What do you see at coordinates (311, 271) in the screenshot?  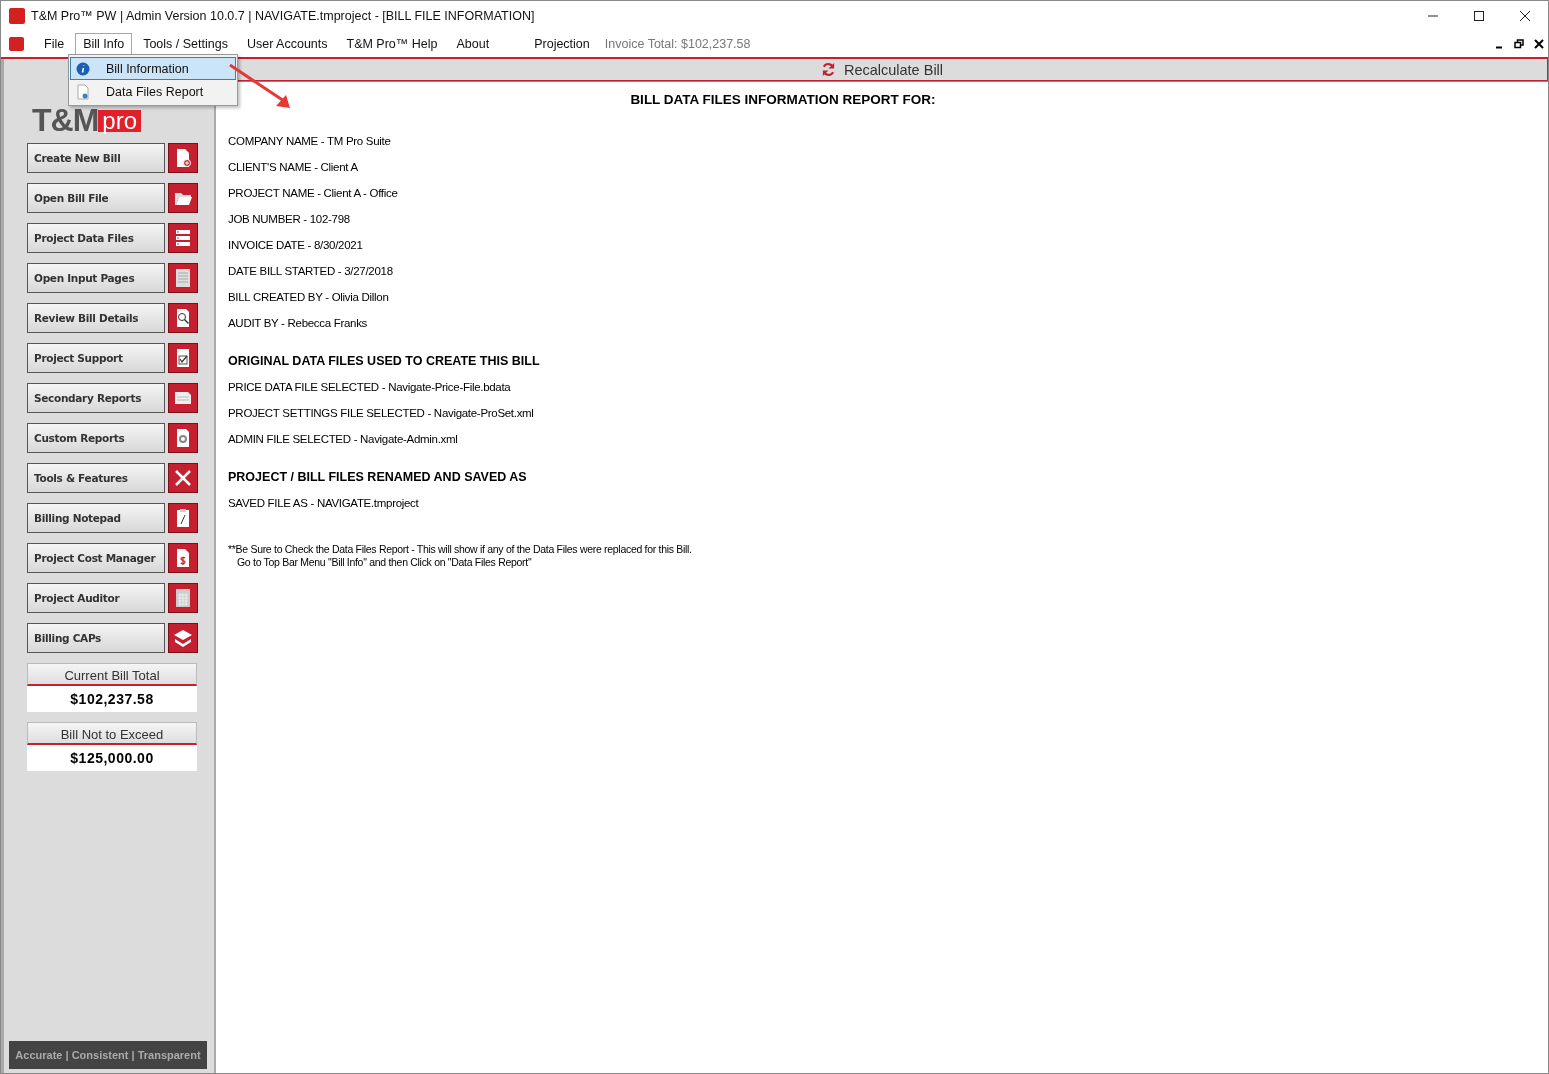 I see `report-line: DATE BILL STARTED - 3/27/2018` at bounding box center [311, 271].